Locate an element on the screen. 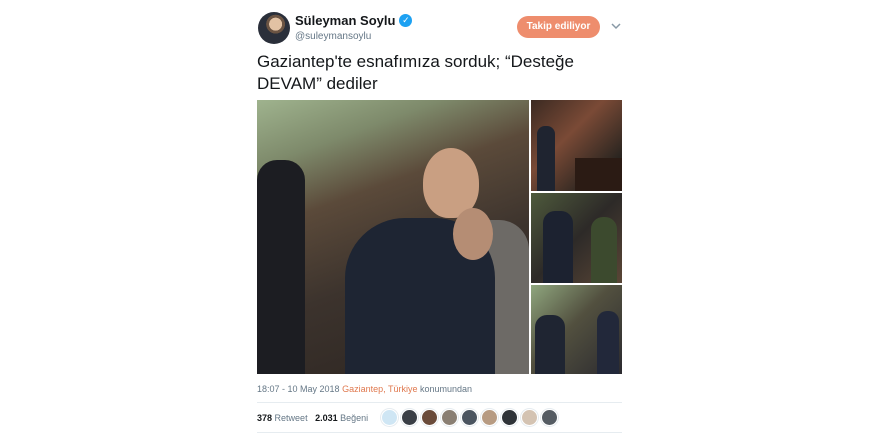 The width and height of the screenshot is (880, 440). verified-badge-icon: ✓ is located at coordinates (406, 20).